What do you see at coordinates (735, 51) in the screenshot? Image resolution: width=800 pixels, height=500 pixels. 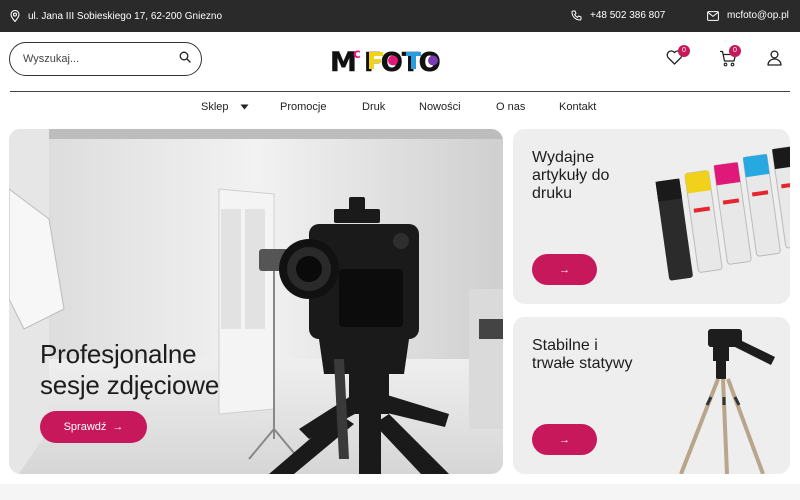 I see `cart-count-badge: 0` at bounding box center [735, 51].